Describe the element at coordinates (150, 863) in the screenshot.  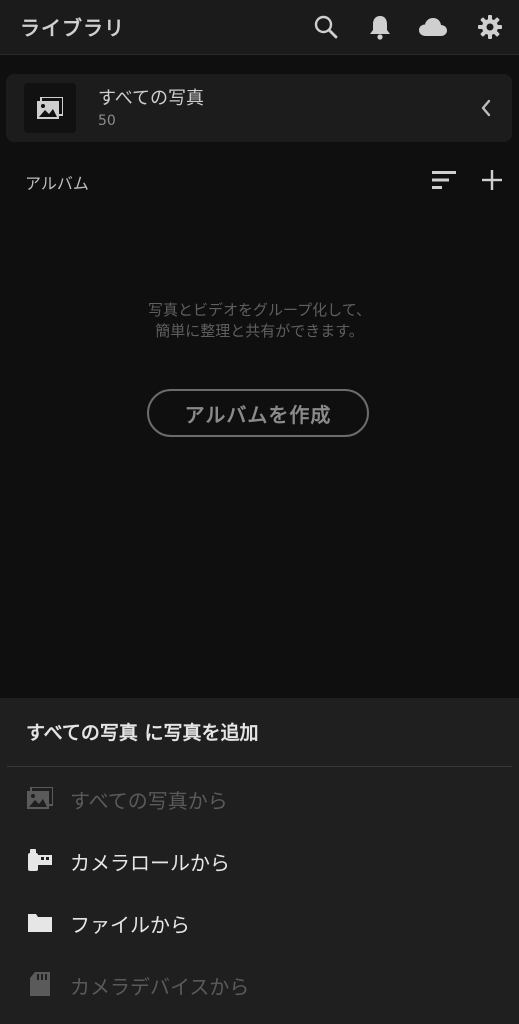
I see `sheet-item-label: カメラロールから` at that location.